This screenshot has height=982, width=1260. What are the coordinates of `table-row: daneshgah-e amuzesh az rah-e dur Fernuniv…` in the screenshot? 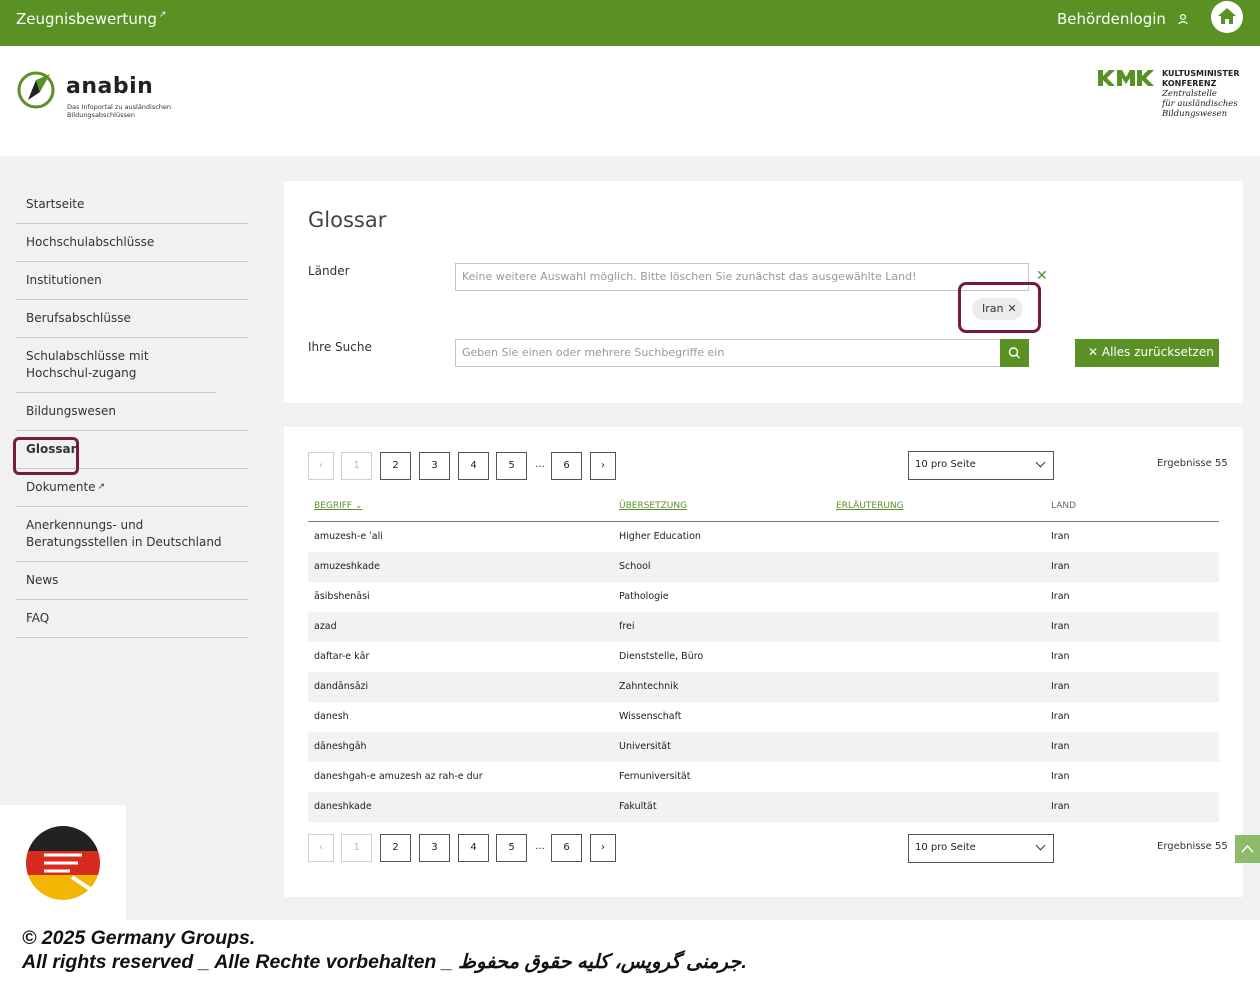 It's located at (763, 777).